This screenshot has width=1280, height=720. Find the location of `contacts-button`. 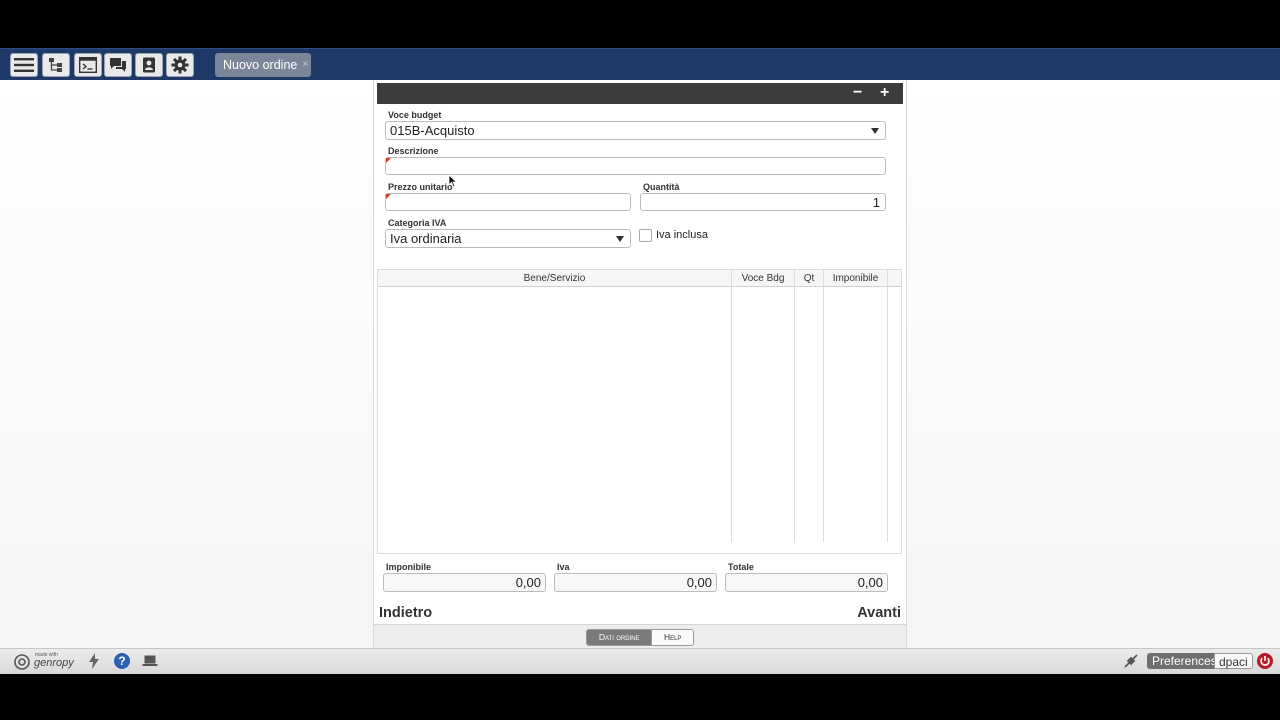

contacts-button is located at coordinates (149, 65).